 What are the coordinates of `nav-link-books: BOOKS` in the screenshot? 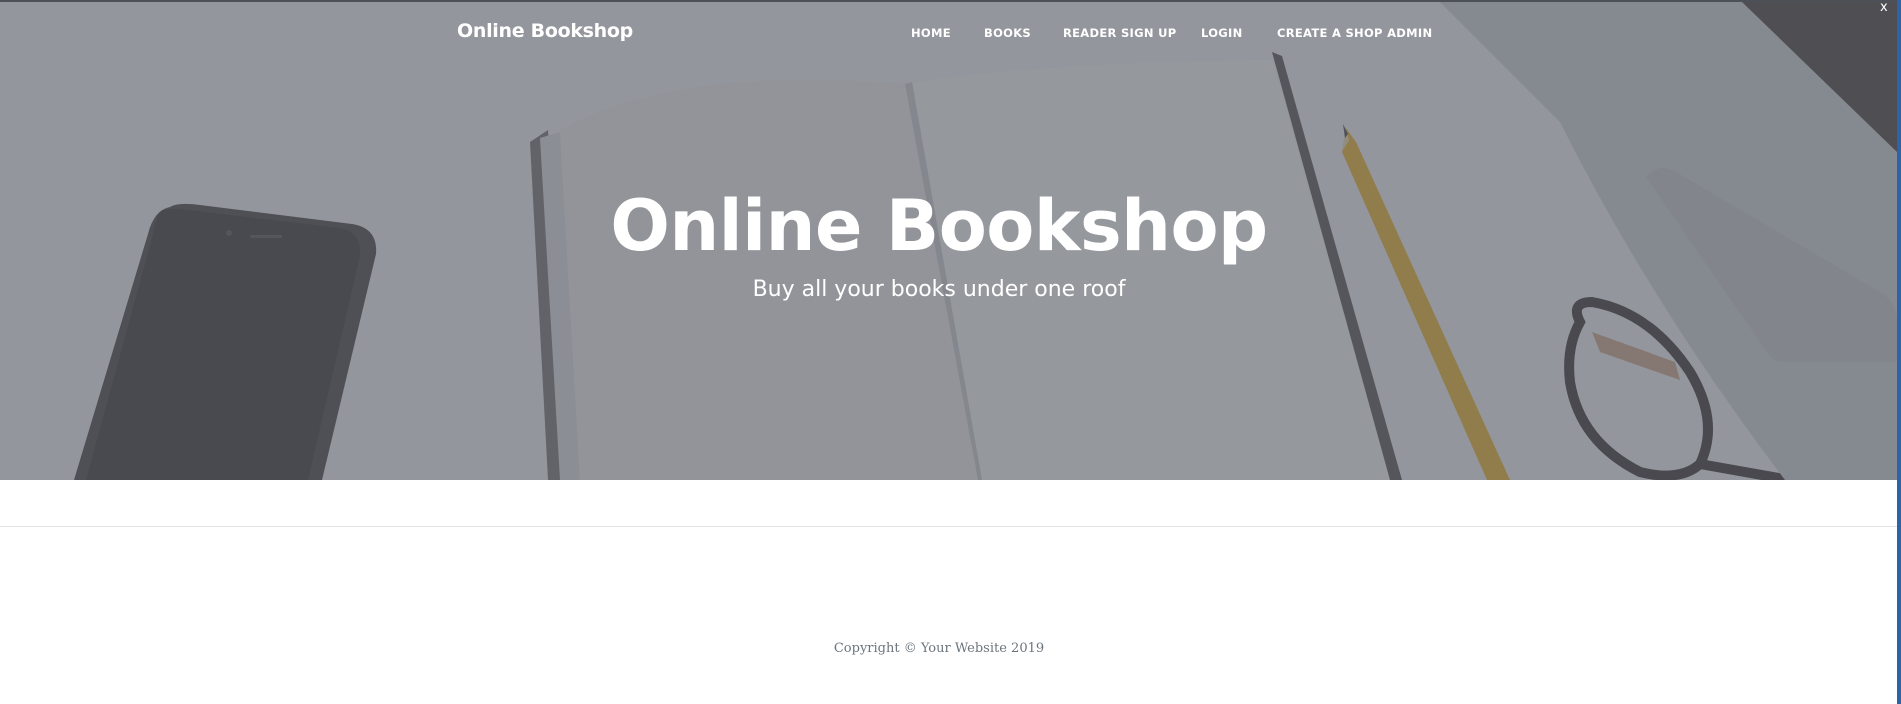 It's located at (1007, 33).